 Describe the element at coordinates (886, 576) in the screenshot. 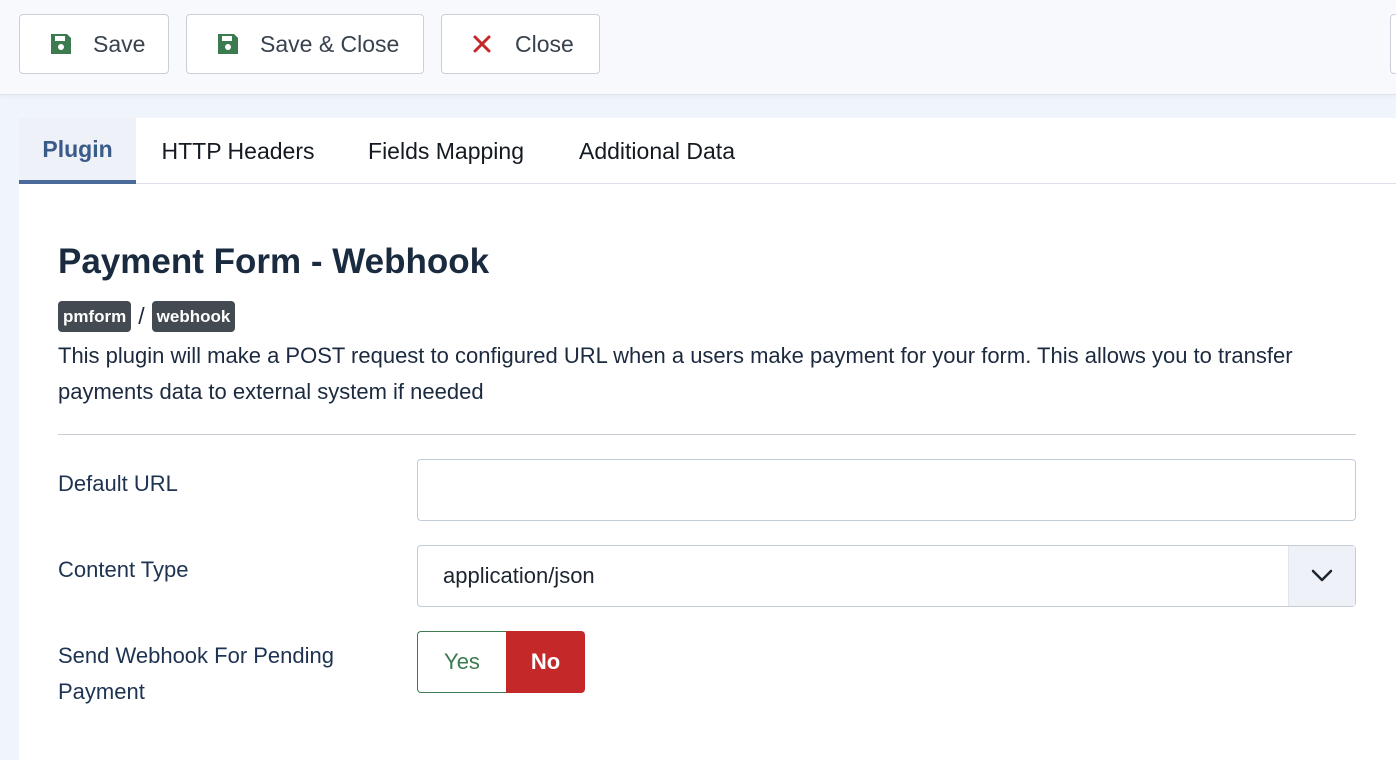

I see `content-type-select: application/json` at that location.